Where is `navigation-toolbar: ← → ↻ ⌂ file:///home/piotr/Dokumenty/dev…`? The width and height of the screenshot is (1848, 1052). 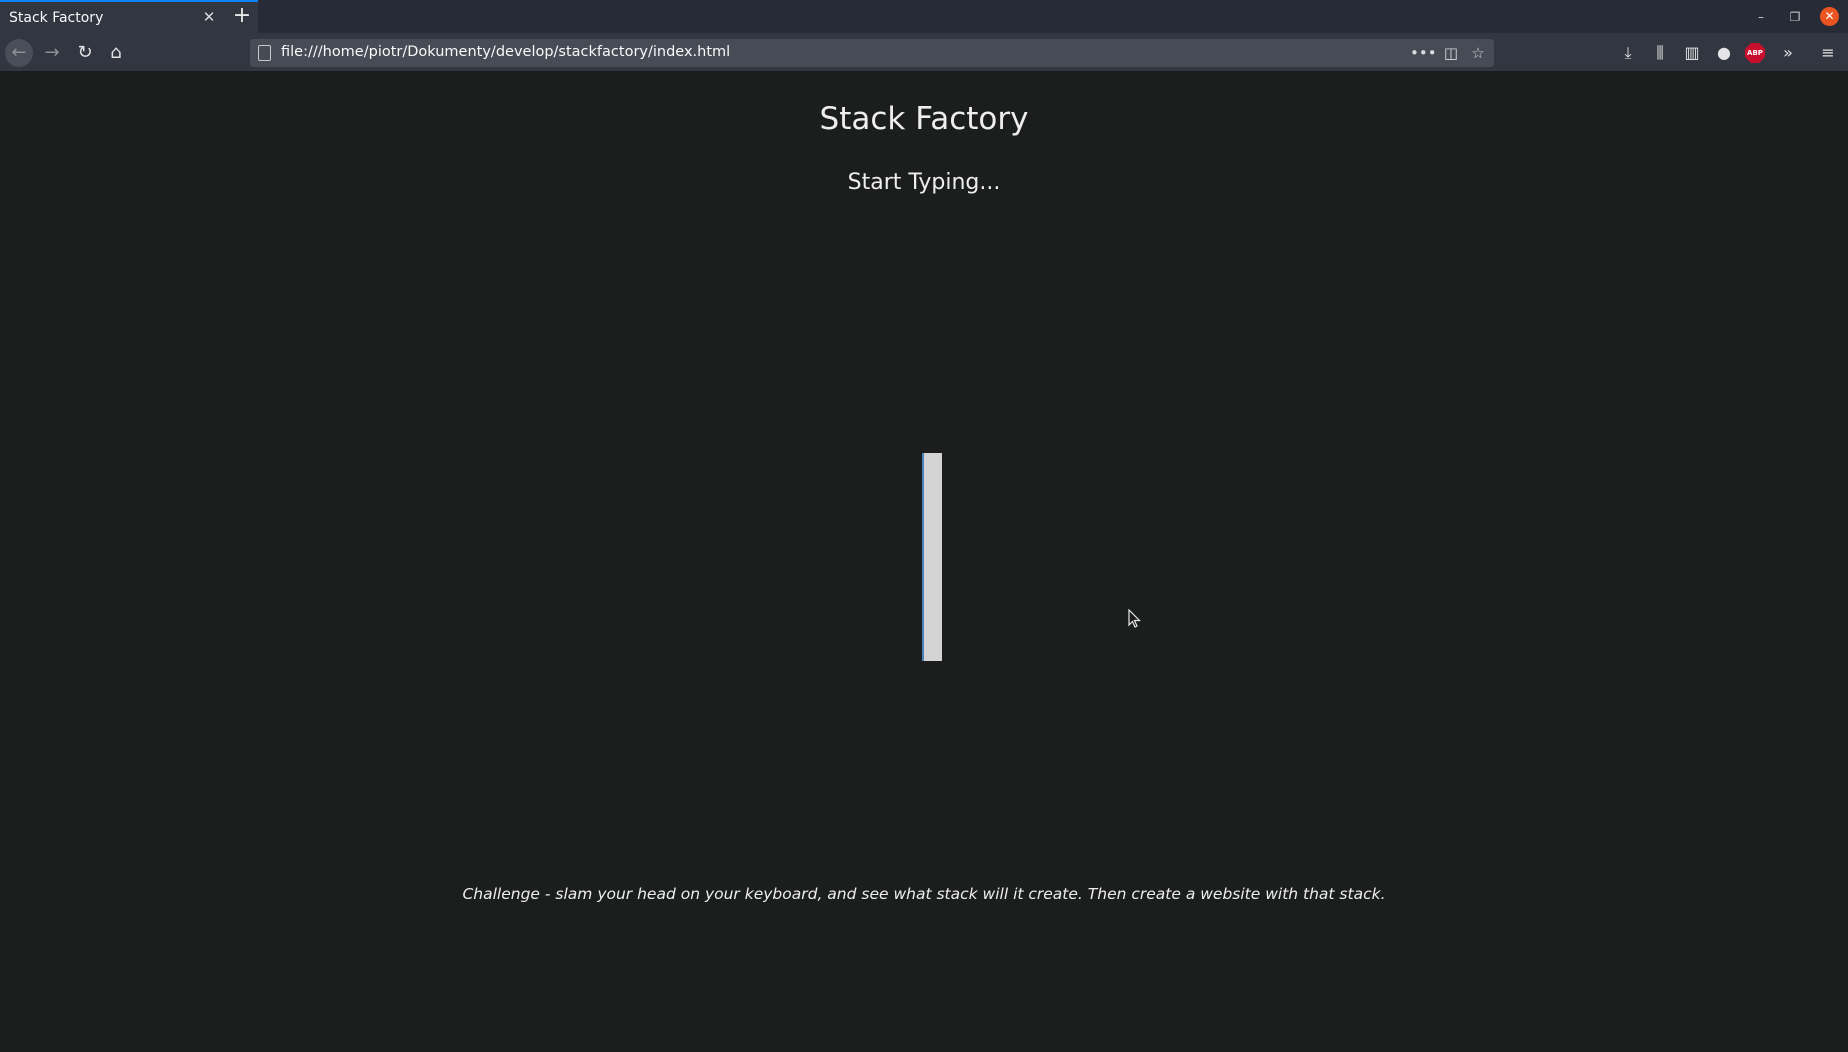
navigation-toolbar: ← → ↻ ⌂ file:///home/piotr/Dokumenty/dev… is located at coordinates (924, 52).